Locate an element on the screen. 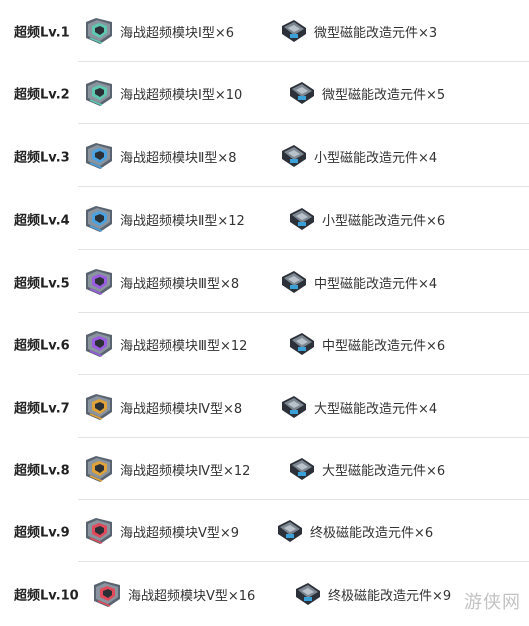 Image resolution: width=529 pixels, height=626 pixels. overclock-level-label: 超频Lv.1 is located at coordinates (42, 33).